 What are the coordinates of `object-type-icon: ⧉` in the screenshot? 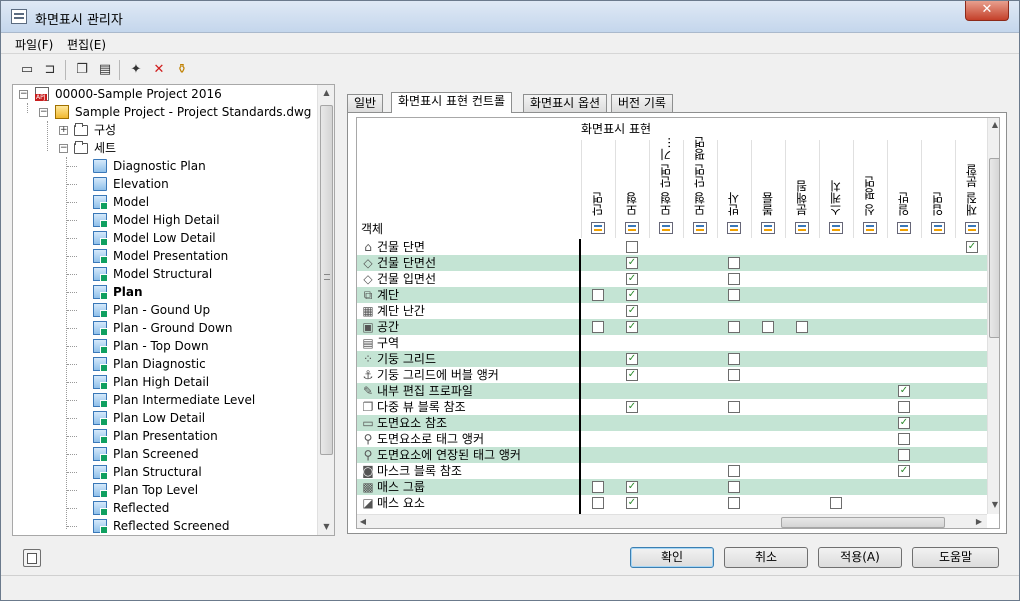 It's located at (368, 295).